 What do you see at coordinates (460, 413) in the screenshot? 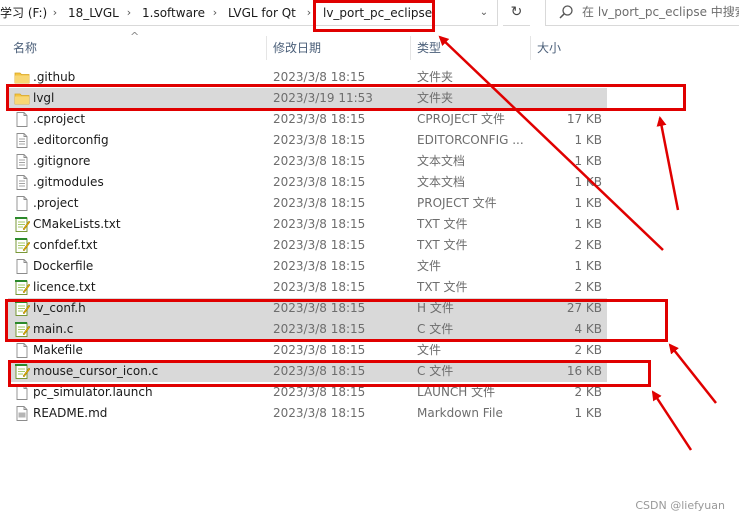
I see `file-type: Markdown File` at bounding box center [460, 413].